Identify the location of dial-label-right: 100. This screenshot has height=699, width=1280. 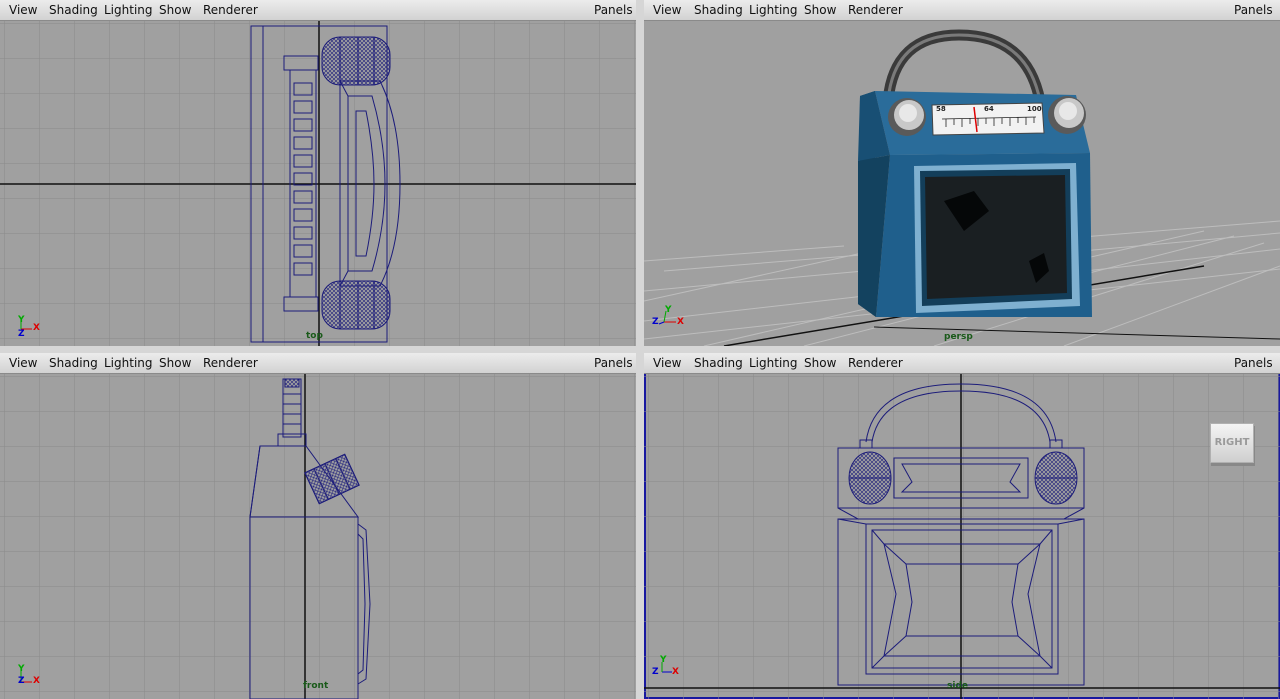
(1034, 109).